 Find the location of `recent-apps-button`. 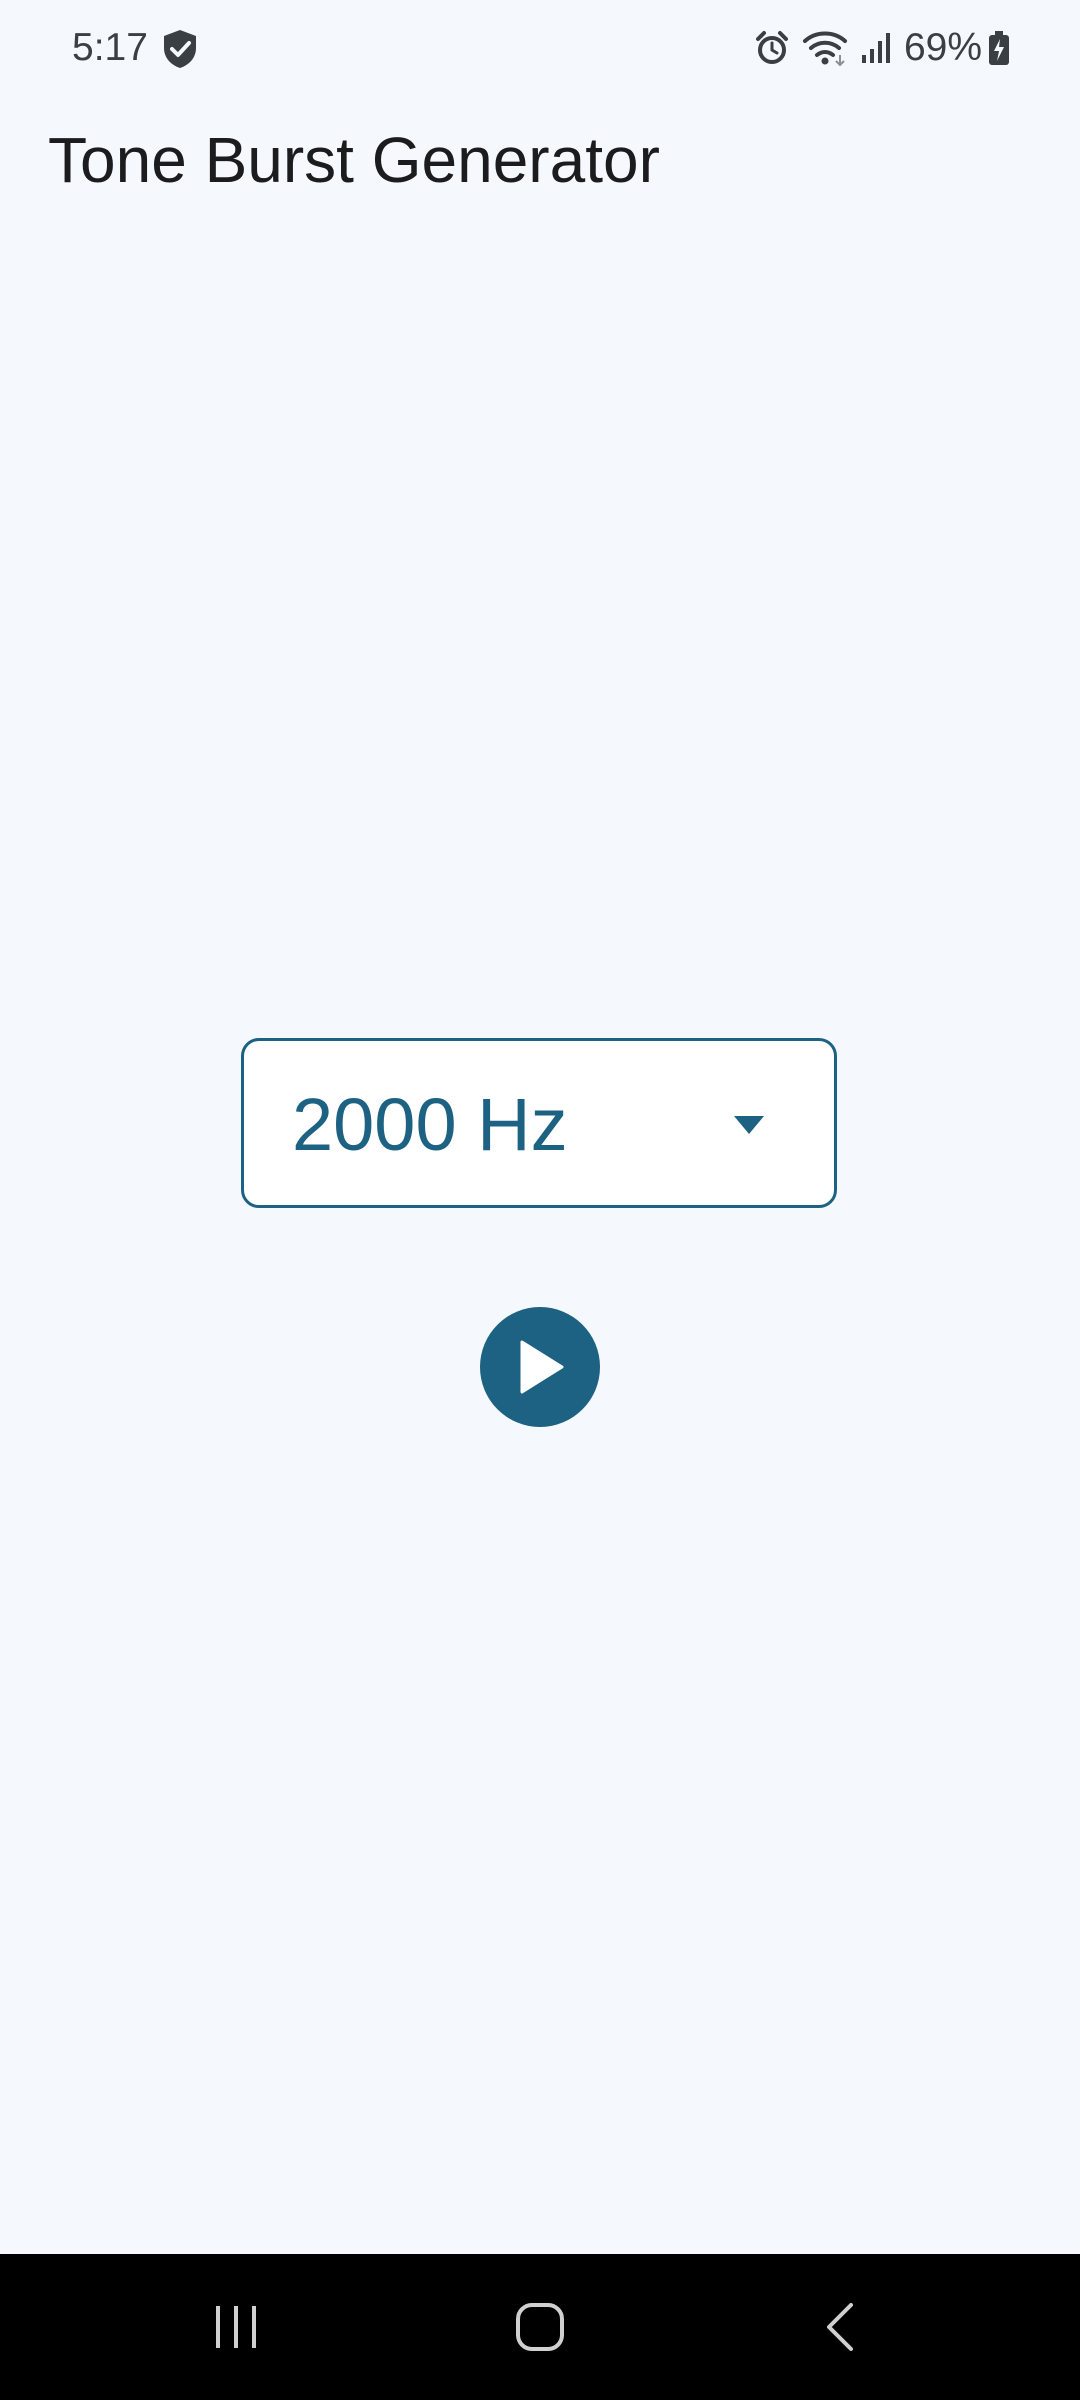

recent-apps-button is located at coordinates (236, 2327).